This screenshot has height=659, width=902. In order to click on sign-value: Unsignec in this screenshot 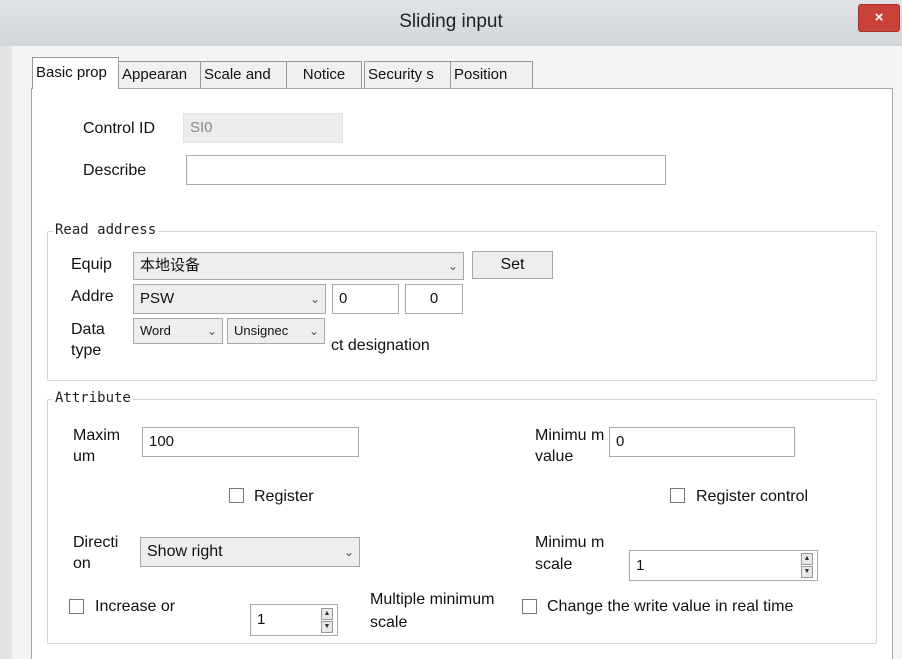, I will do `click(261, 330)`.